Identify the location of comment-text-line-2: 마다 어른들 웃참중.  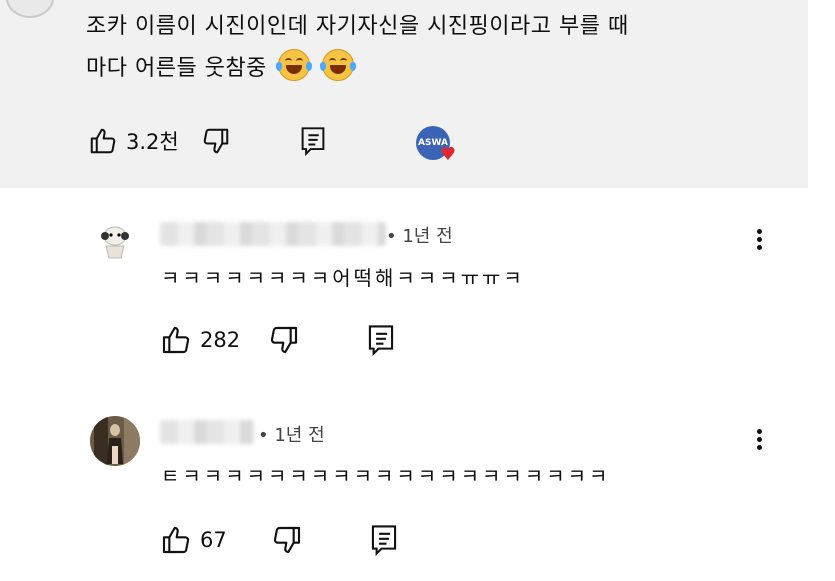
(176, 68).